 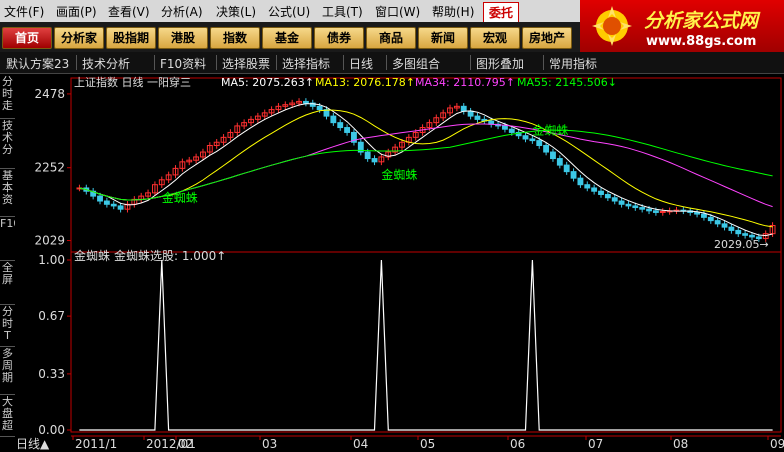 I want to click on menu-item-4: 决策(L), so click(x=236, y=11).